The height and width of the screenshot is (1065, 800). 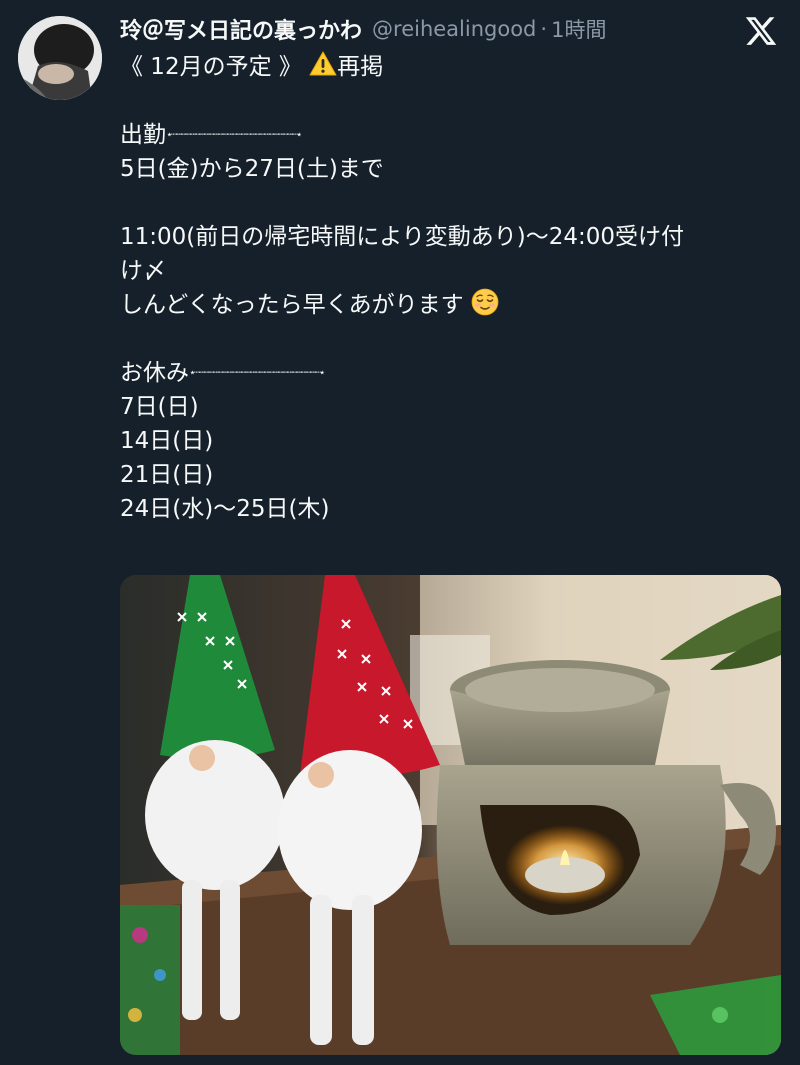 I want to click on early-leave-line: しんどくなったら早くあがります, so click(x=452, y=305).